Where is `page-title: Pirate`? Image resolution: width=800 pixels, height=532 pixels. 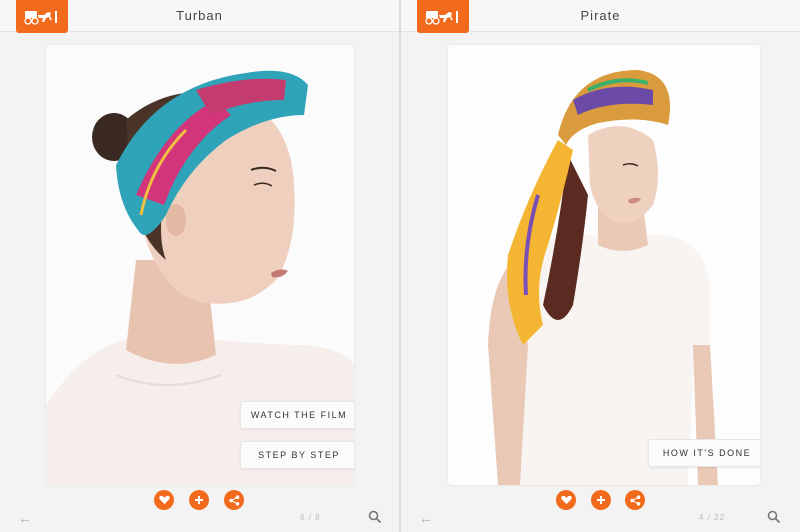
page-title: Pirate is located at coordinates (600, 15).